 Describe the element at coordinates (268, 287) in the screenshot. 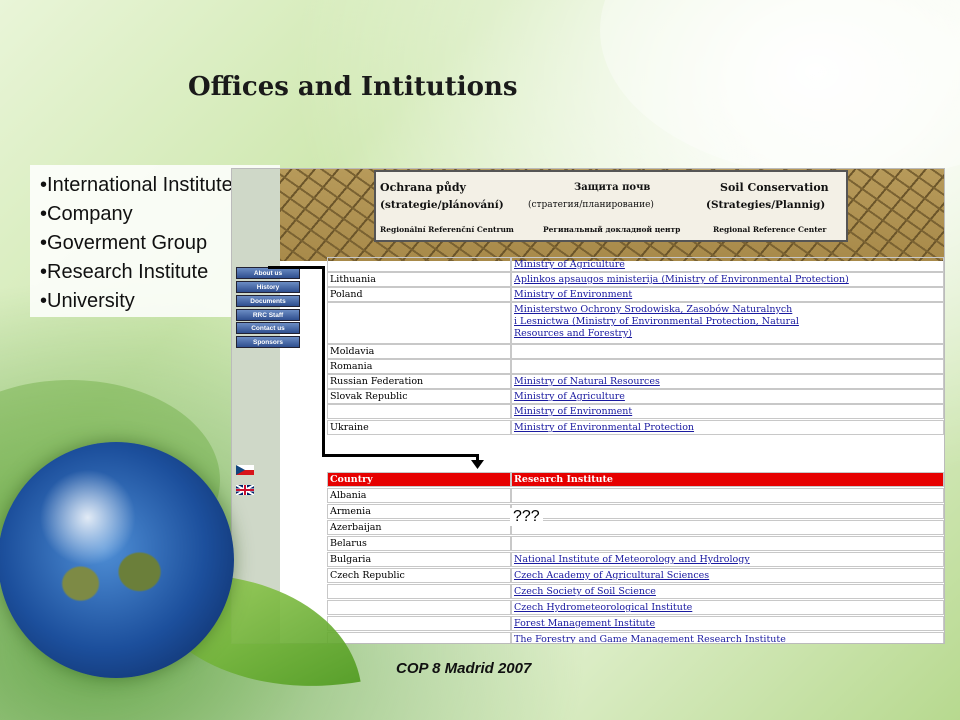

I see `nav-history: History` at that location.